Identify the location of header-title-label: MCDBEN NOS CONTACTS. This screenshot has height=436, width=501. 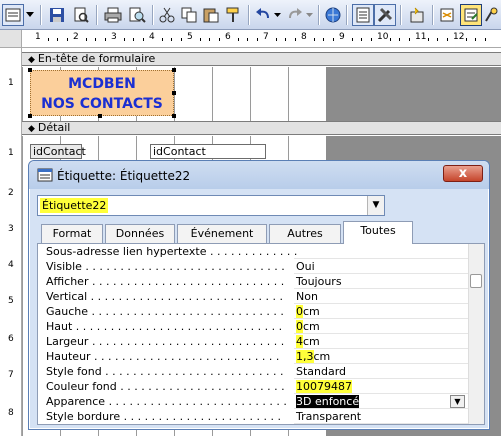
(102, 93).